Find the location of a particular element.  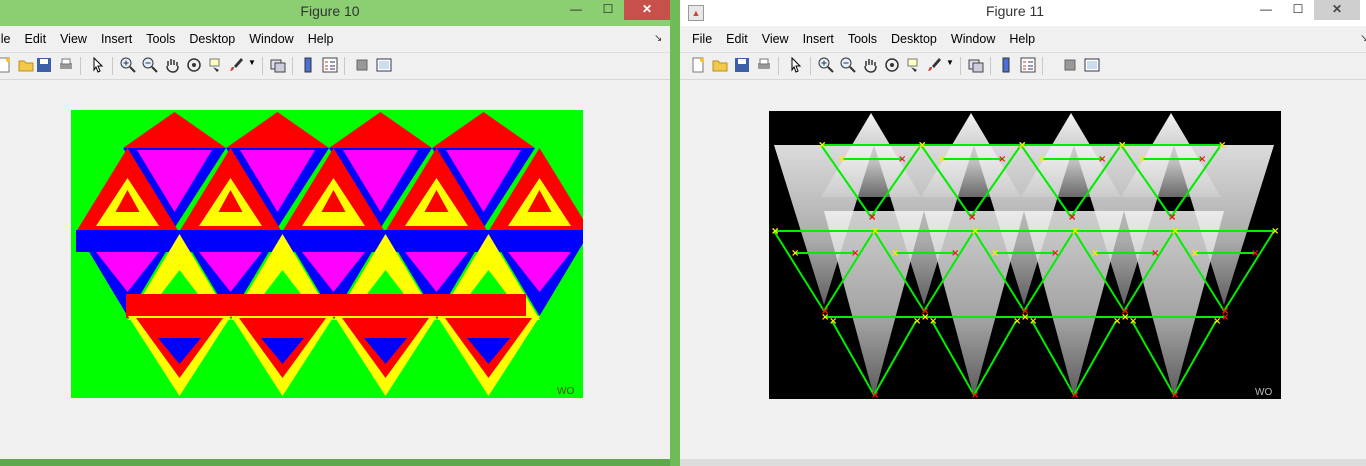

band-region is located at coordinates (326, 306).